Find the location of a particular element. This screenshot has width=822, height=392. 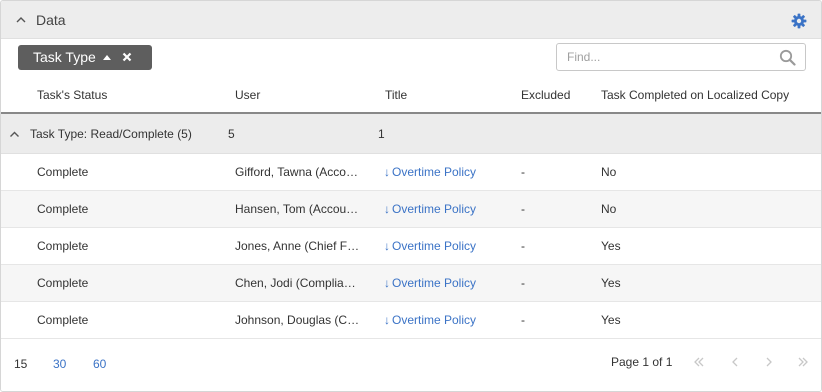

close-icon is located at coordinates (127, 57).